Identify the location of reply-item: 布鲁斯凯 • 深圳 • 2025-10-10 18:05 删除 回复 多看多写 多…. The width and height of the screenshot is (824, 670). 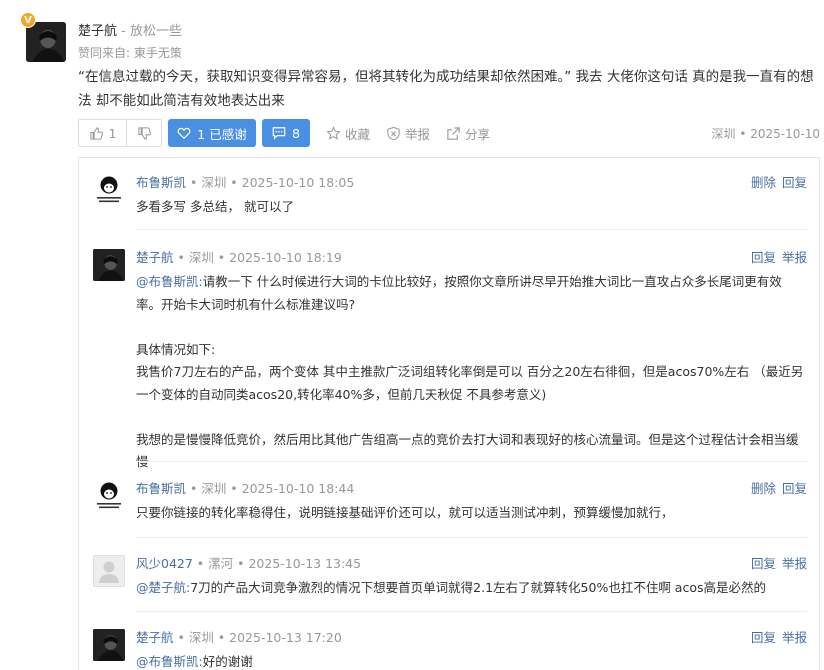
(450, 199).